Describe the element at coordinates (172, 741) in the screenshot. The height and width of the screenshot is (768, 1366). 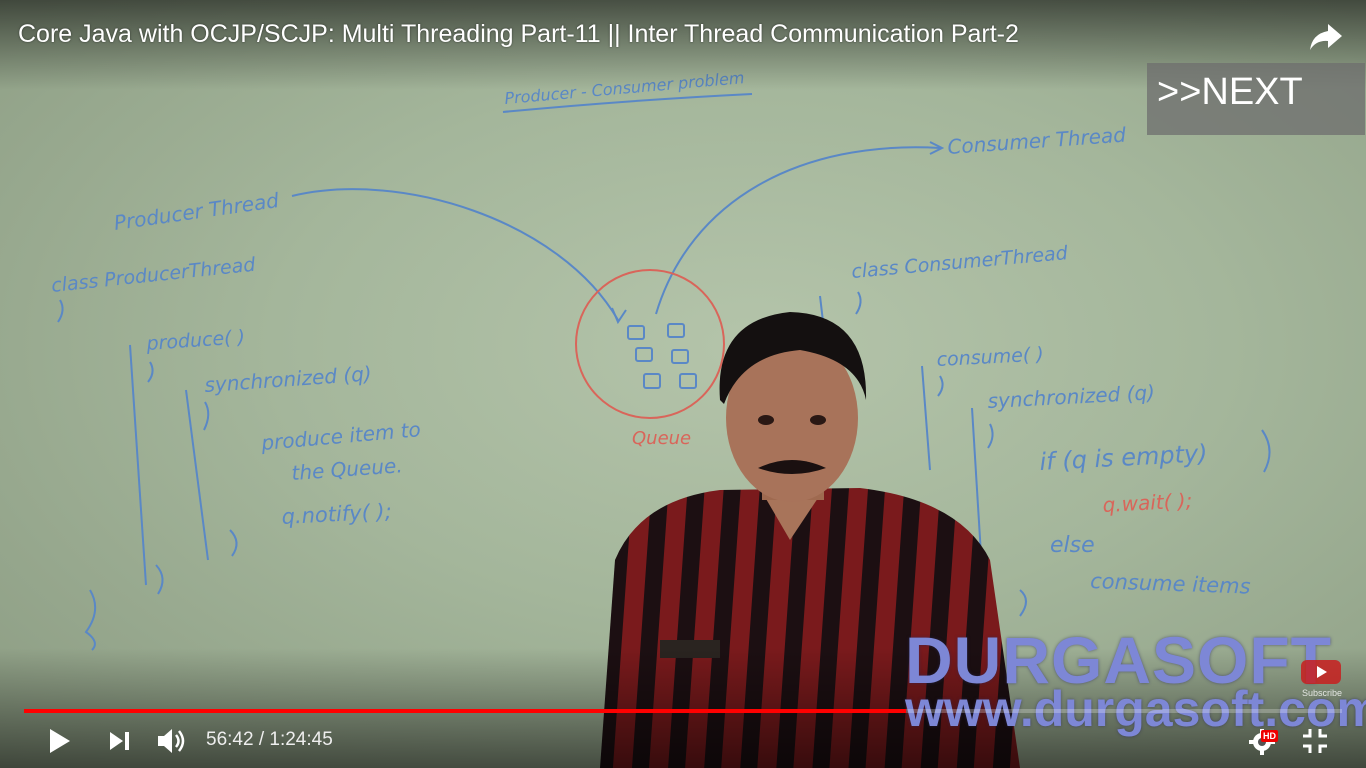
I see `volume-icon` at that location.